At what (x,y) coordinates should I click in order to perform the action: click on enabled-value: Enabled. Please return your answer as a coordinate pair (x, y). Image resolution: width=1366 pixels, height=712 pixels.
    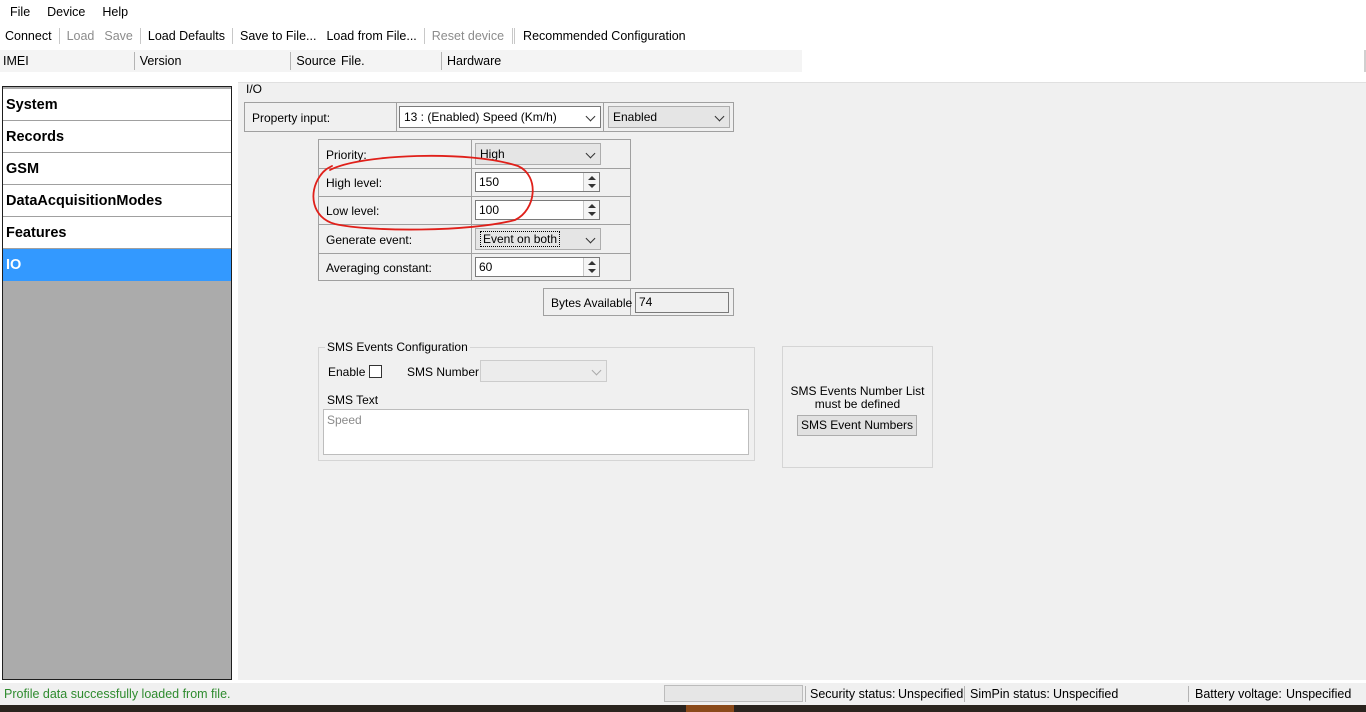
    Looking at the image, I should click on (635, 117).